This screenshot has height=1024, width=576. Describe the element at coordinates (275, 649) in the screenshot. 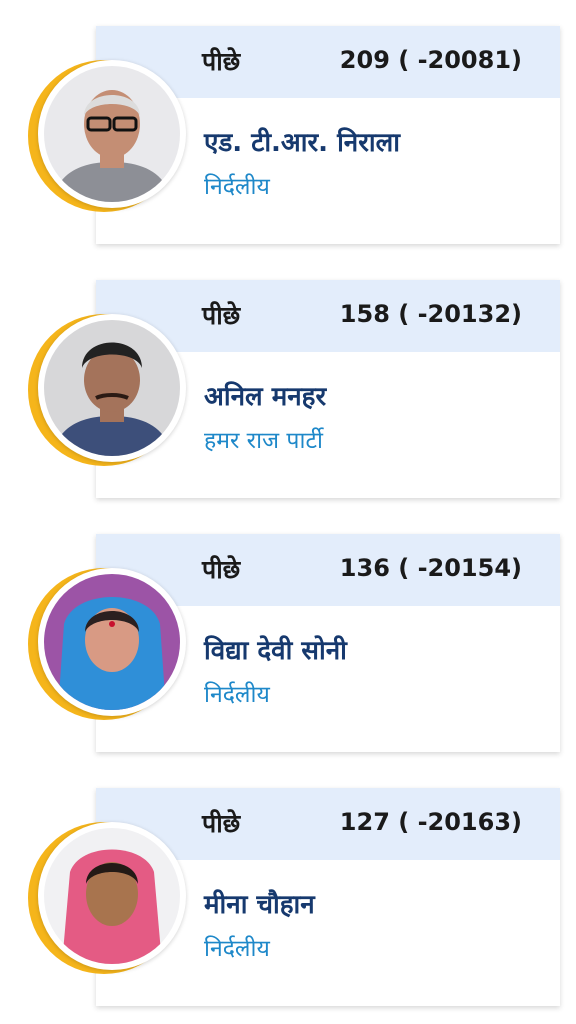

I see `candidate-name: विद्या देवी सोनी` at that location.